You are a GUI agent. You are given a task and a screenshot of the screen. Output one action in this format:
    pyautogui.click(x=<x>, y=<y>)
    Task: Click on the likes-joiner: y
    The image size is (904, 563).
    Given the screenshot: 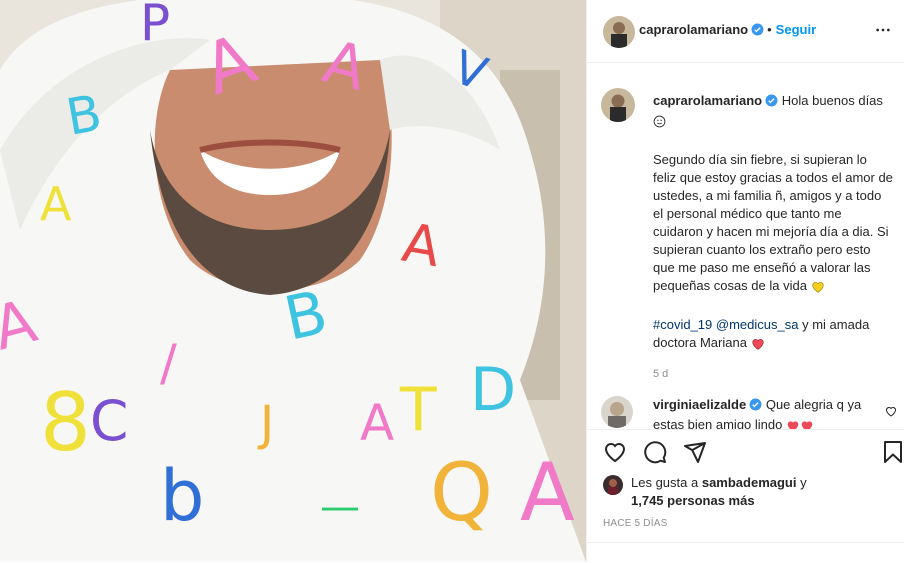 What is the action you would take?
    pyautogui.click(x=803, y=482)
    